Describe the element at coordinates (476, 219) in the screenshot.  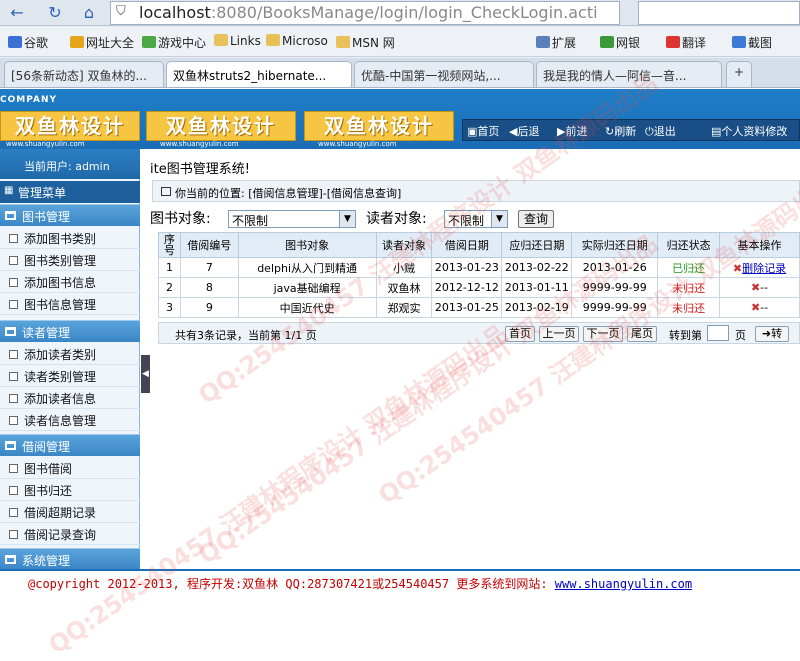
I see `reader-select: 不限制 ▼` at that location.